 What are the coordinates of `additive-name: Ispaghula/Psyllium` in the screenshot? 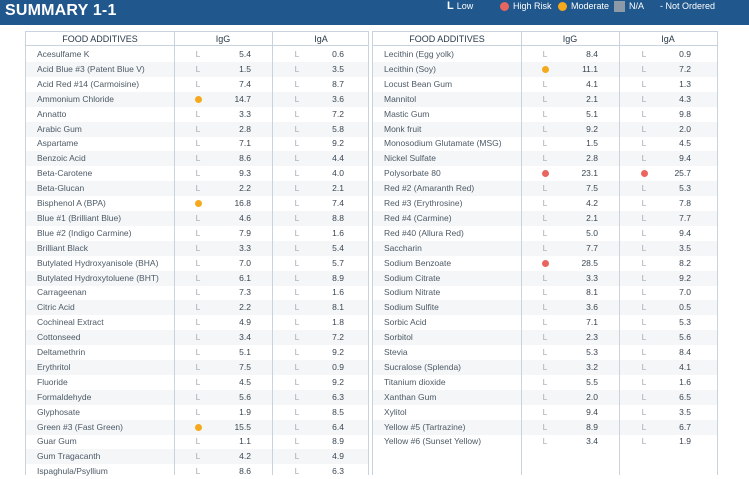 It's located at (72, 471).